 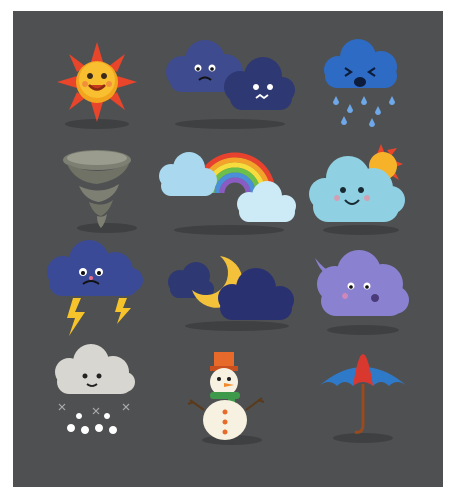 What do you see at coordinates (97, 82) in the screenshot?
I see `smiling-sun-icon` at bounding box center [97, 82].